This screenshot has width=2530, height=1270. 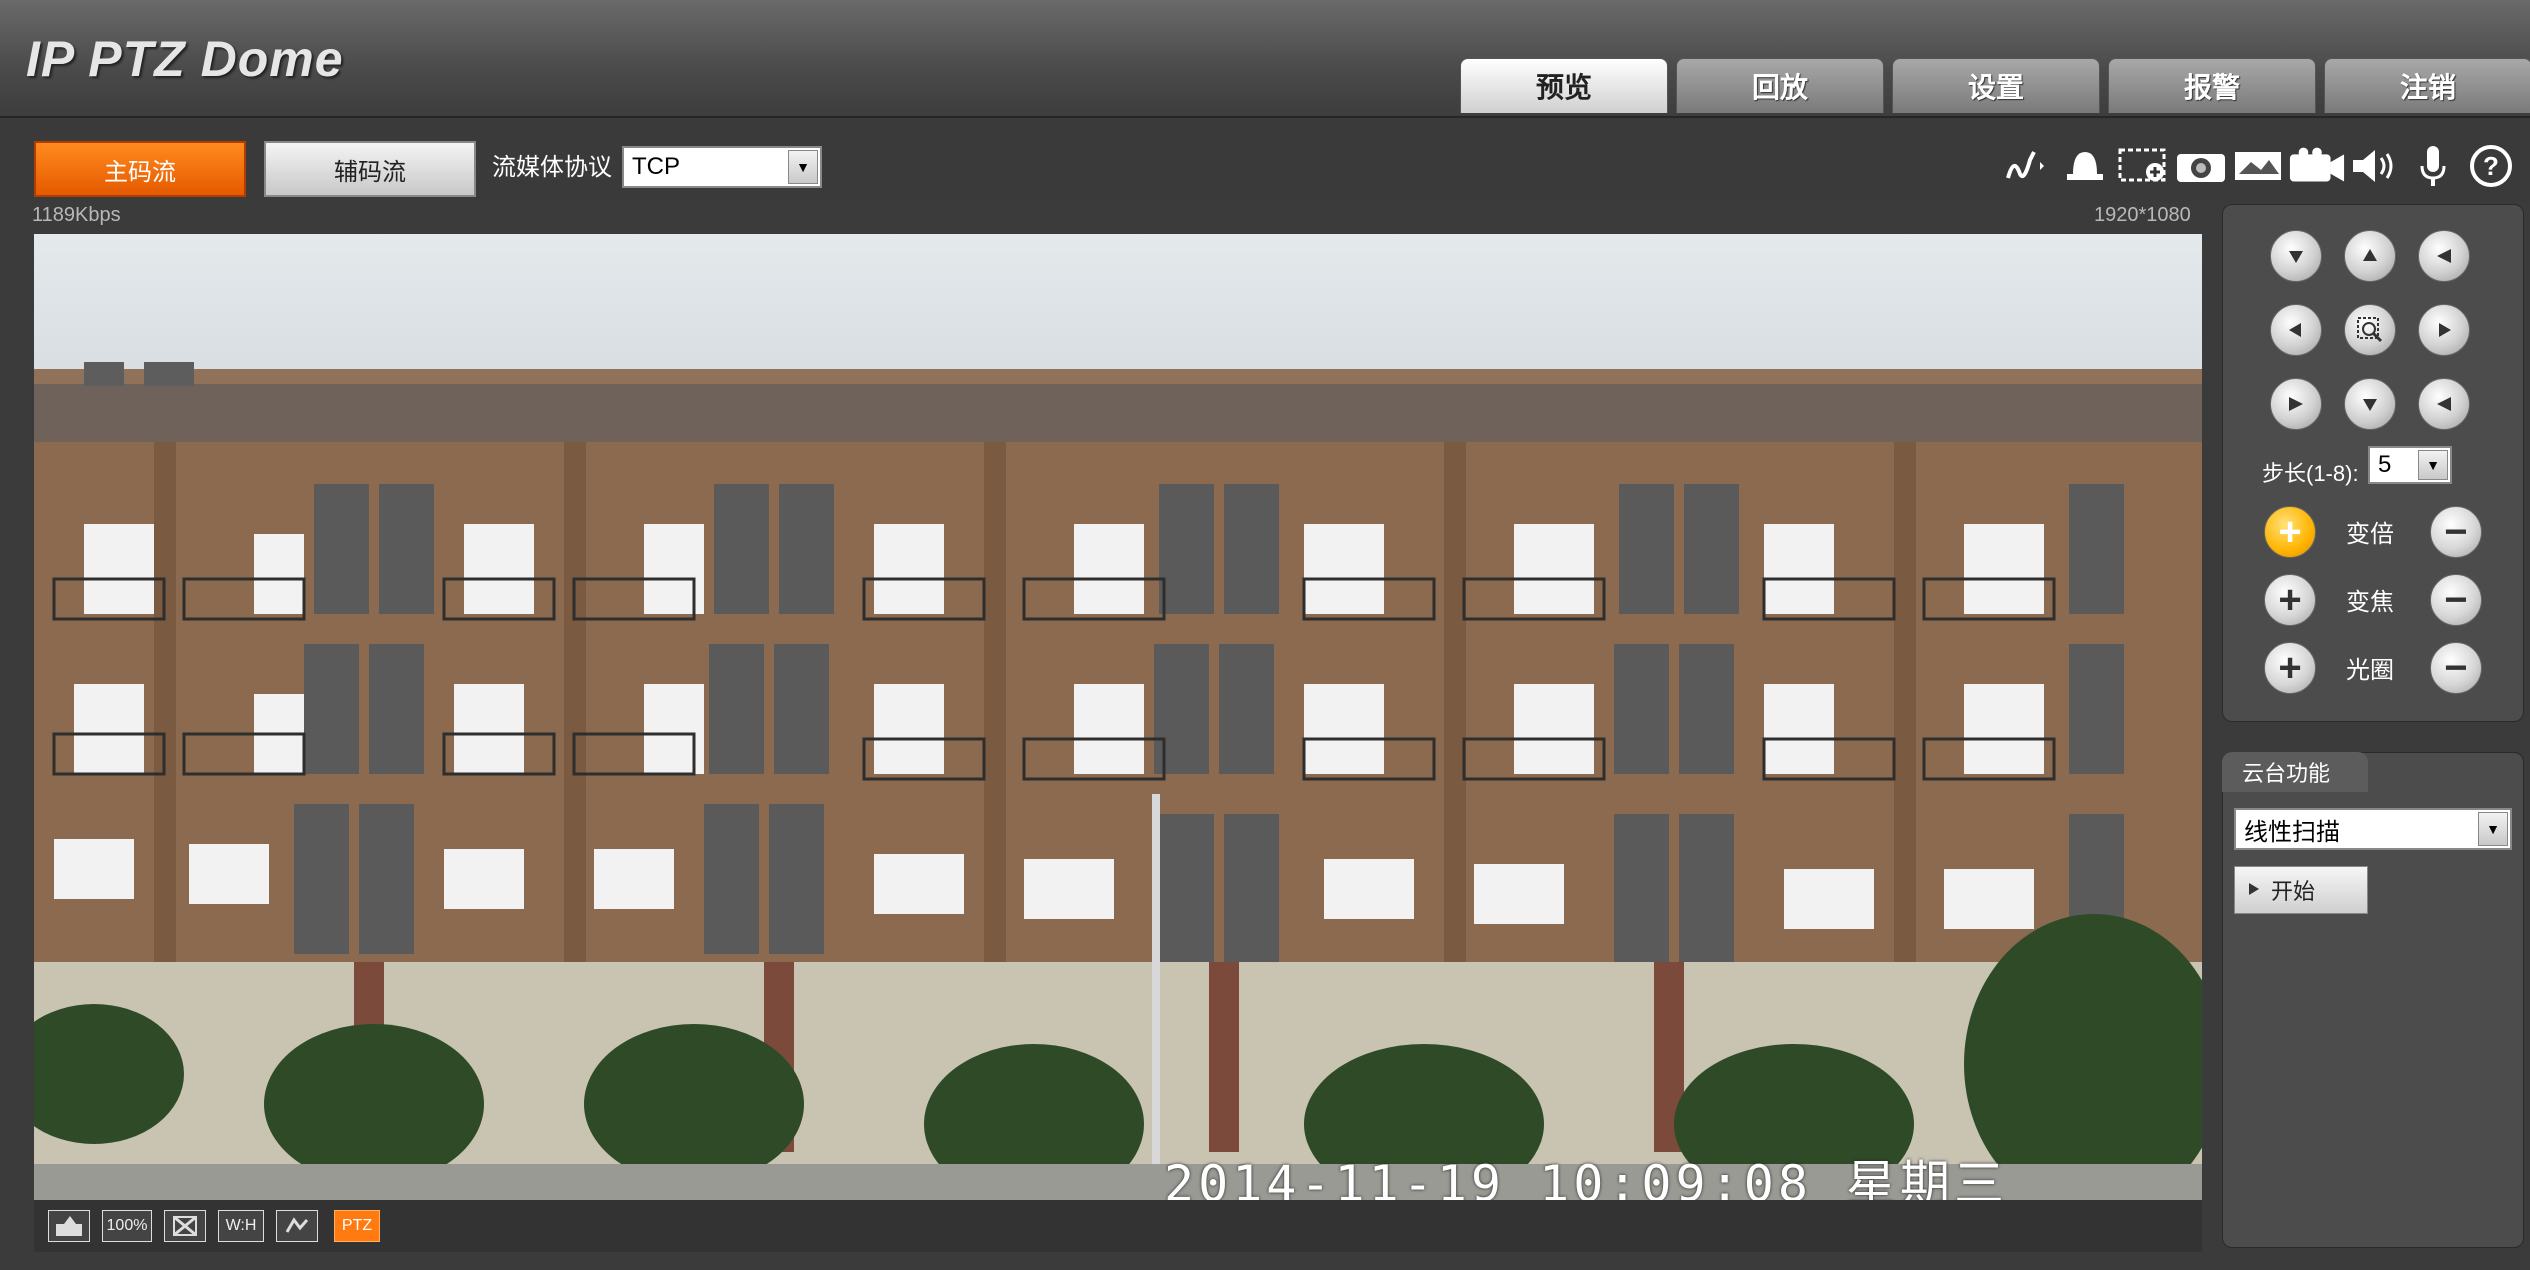 I want to click on ptz-up-left-button, so click(x=2296, y=256).